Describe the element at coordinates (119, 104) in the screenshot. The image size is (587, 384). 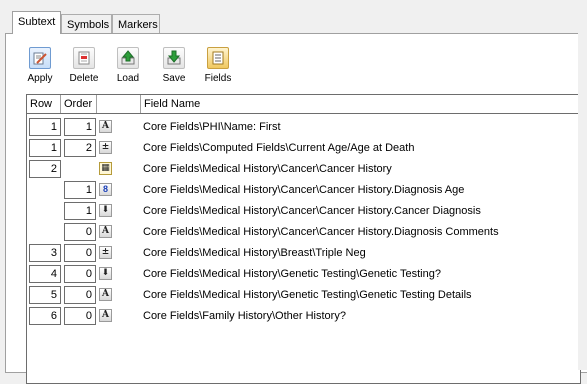
I see `column-header-type` at that location.